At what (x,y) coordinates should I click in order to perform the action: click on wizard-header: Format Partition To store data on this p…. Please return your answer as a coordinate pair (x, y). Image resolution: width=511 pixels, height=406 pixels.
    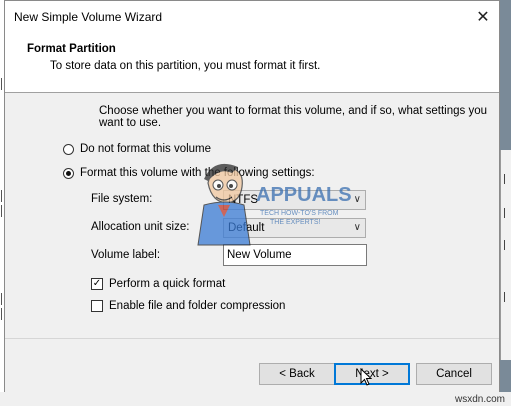
    Looking at the image, I should click on (252, 62).